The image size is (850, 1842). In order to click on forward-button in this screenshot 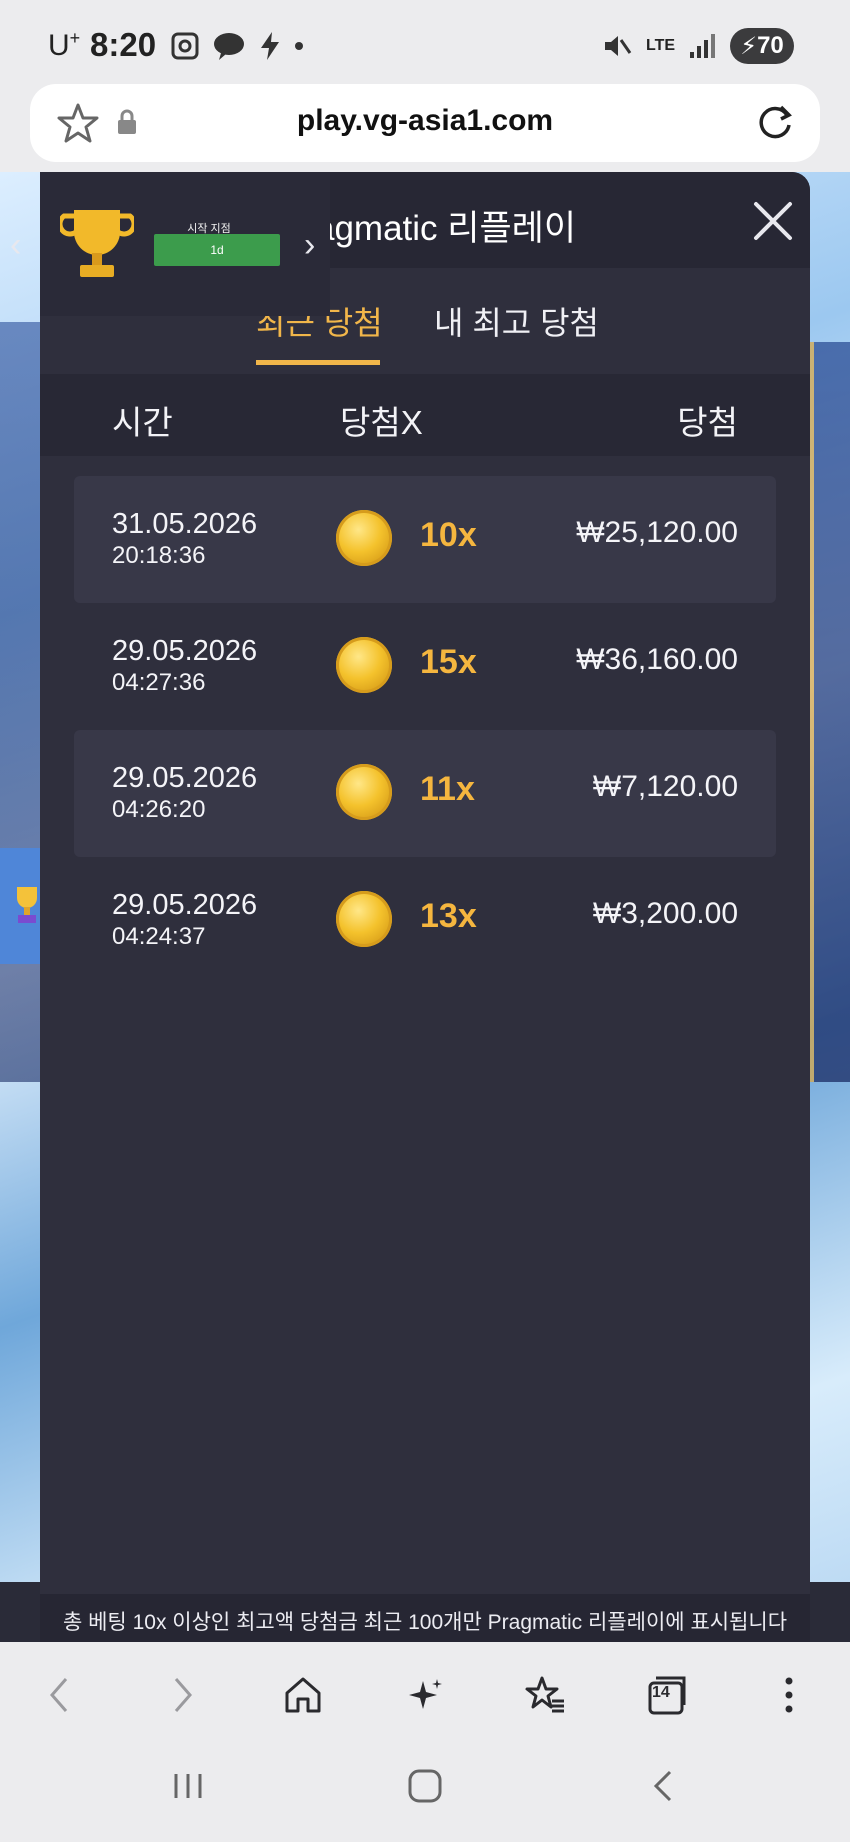, I will do `click(183, 1695)`.